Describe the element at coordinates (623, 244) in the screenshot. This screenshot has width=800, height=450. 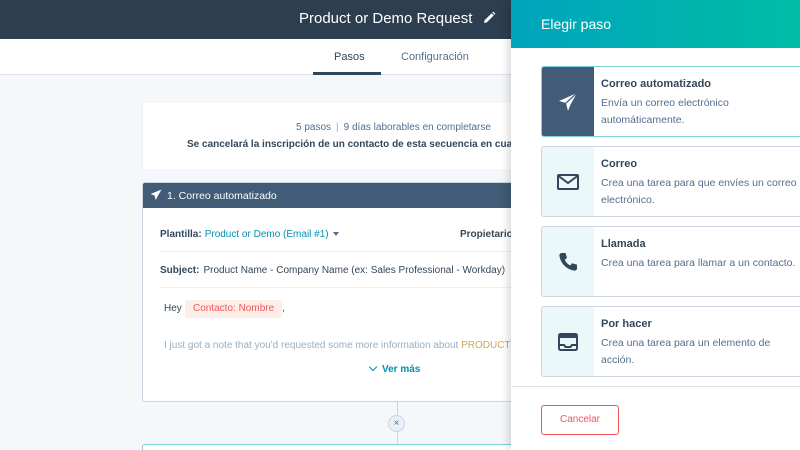
I see `option-title: Llamada` at that location.